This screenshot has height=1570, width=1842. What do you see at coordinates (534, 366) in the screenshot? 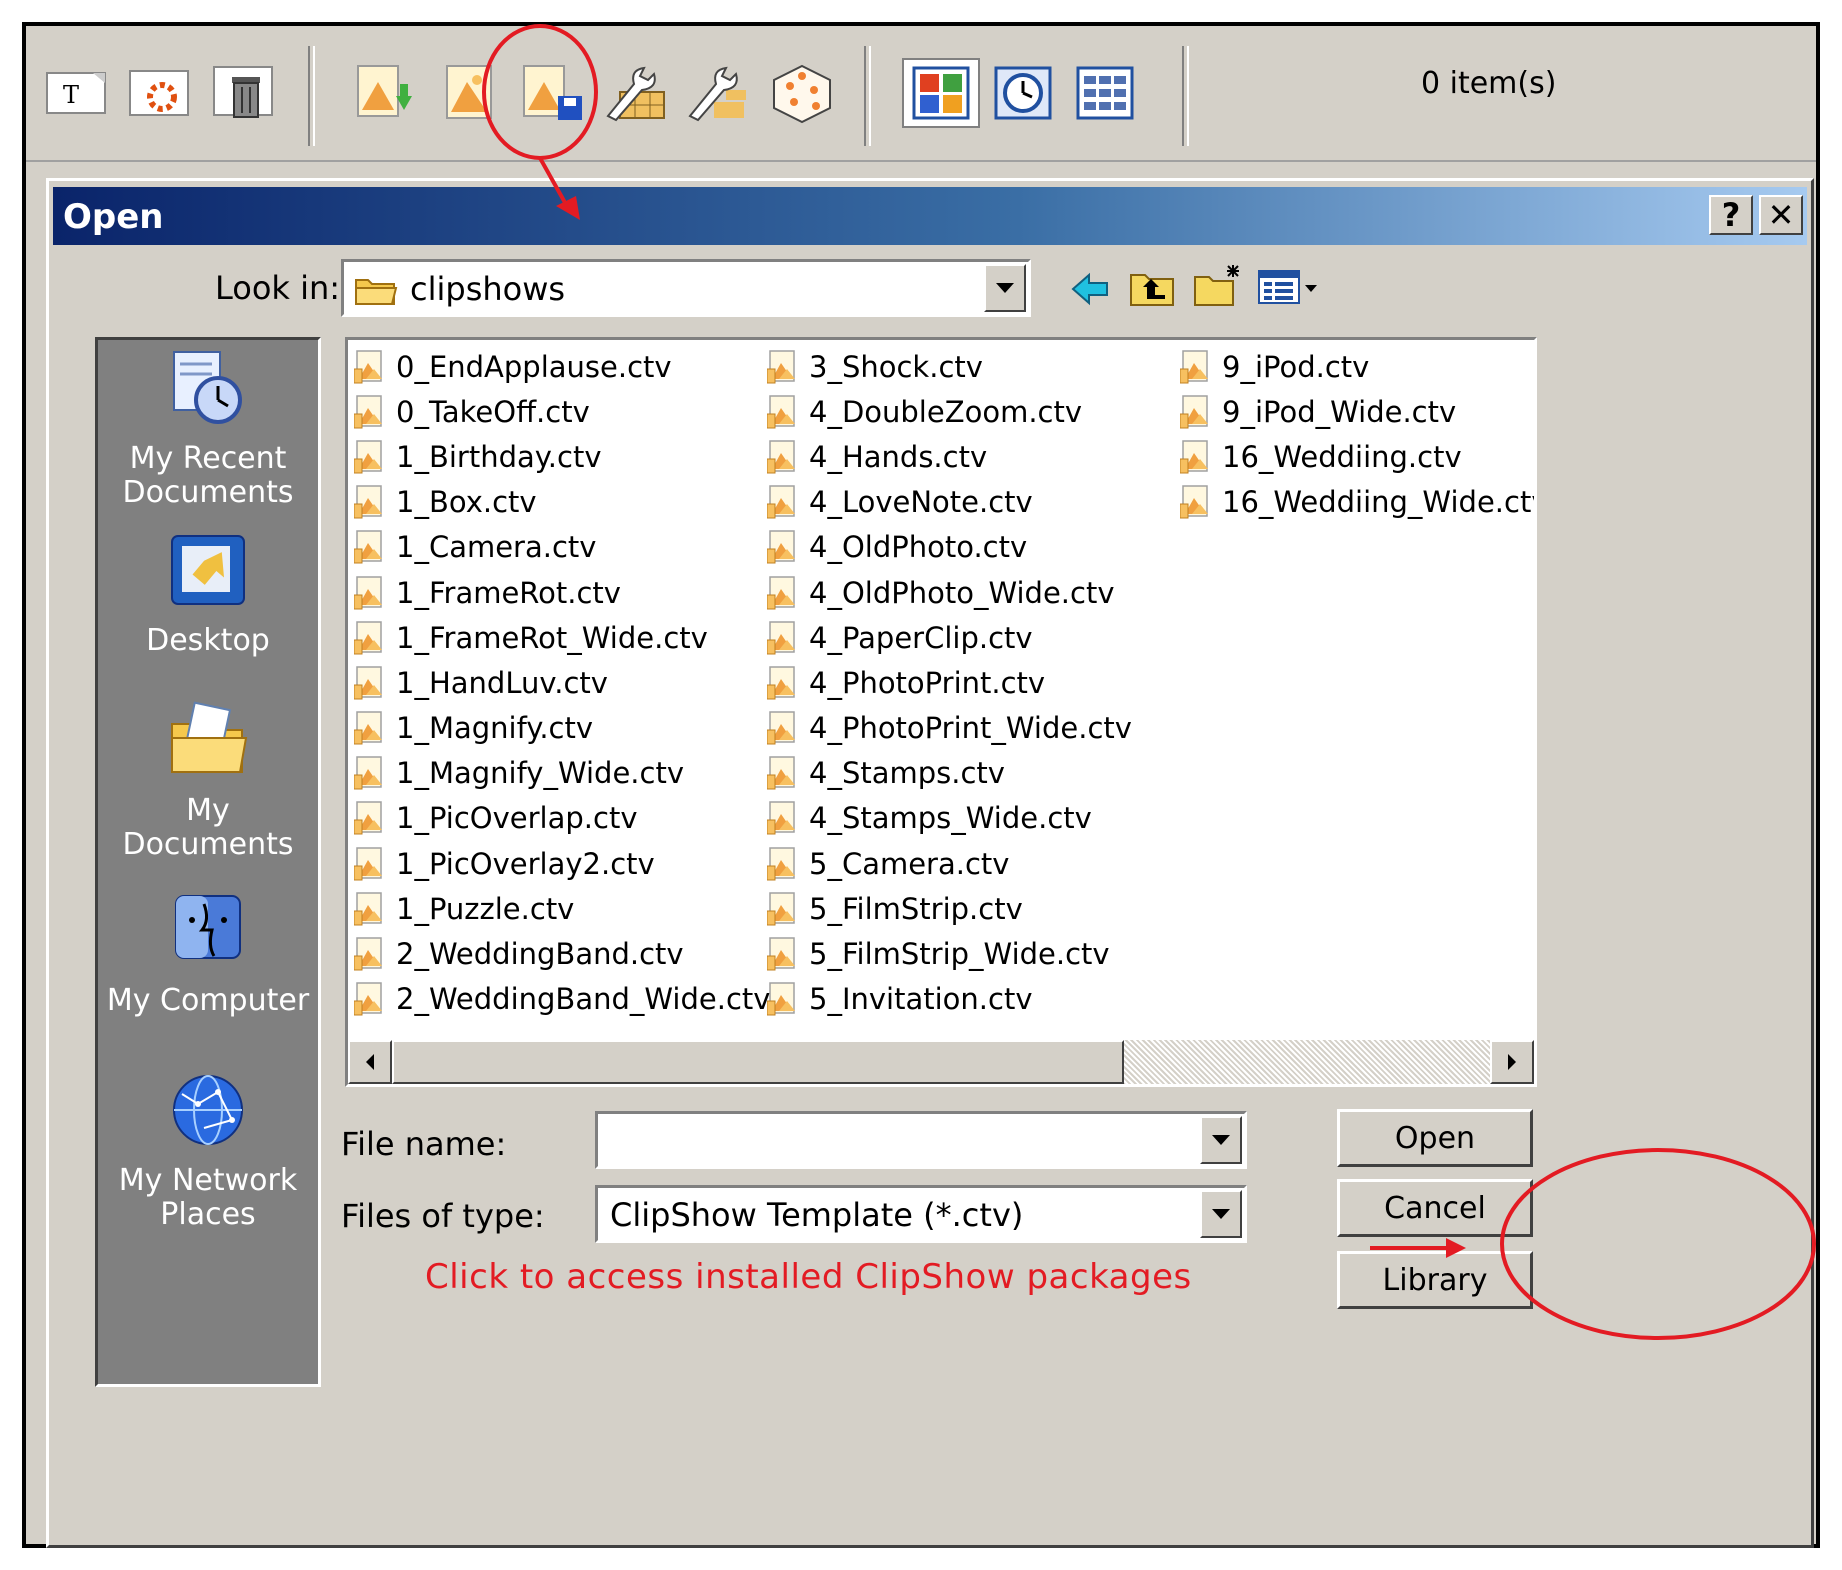
I see `file-name: 0_EndApplause.ctv` at bounding box center [534, 366].